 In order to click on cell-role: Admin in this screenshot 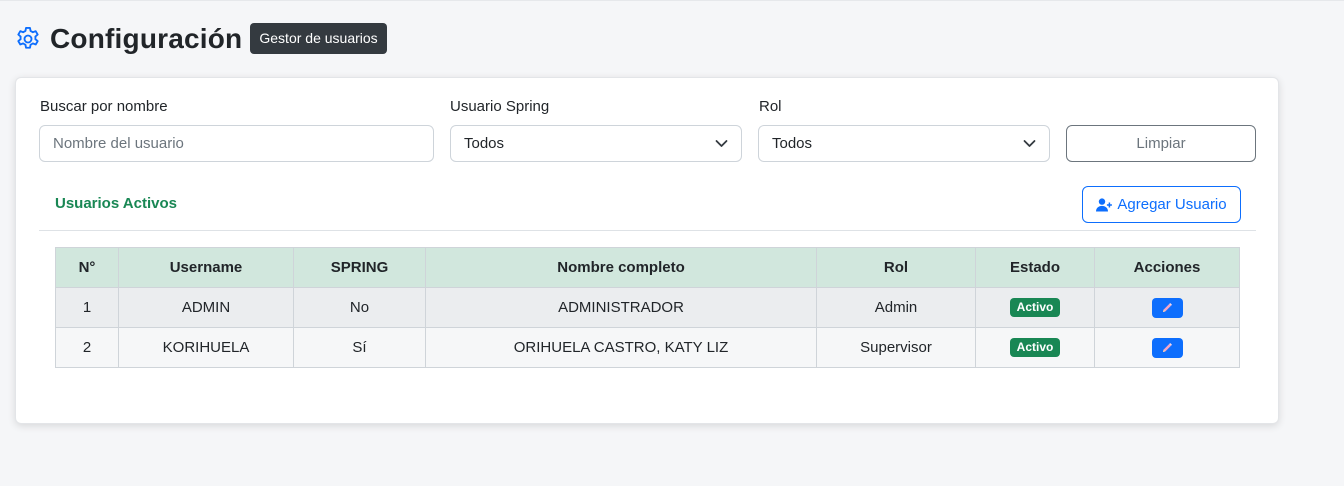, I will do `click(896, 307)`.